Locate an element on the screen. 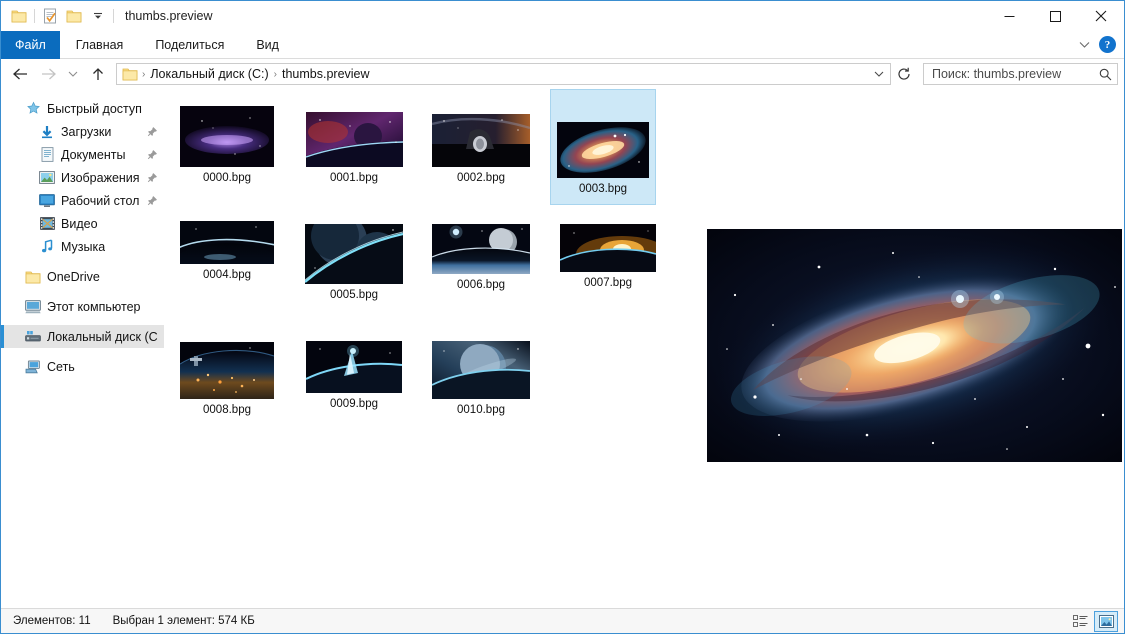  sidebar-label-this-pc: Этот компьютер is located at coordinates (94, 306).